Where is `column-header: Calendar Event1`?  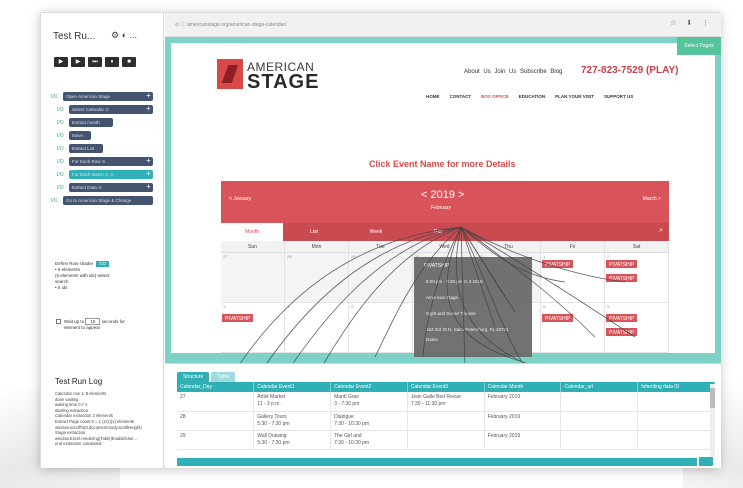
column-header: Calendar Event1 is located at coordinates (292, 387).